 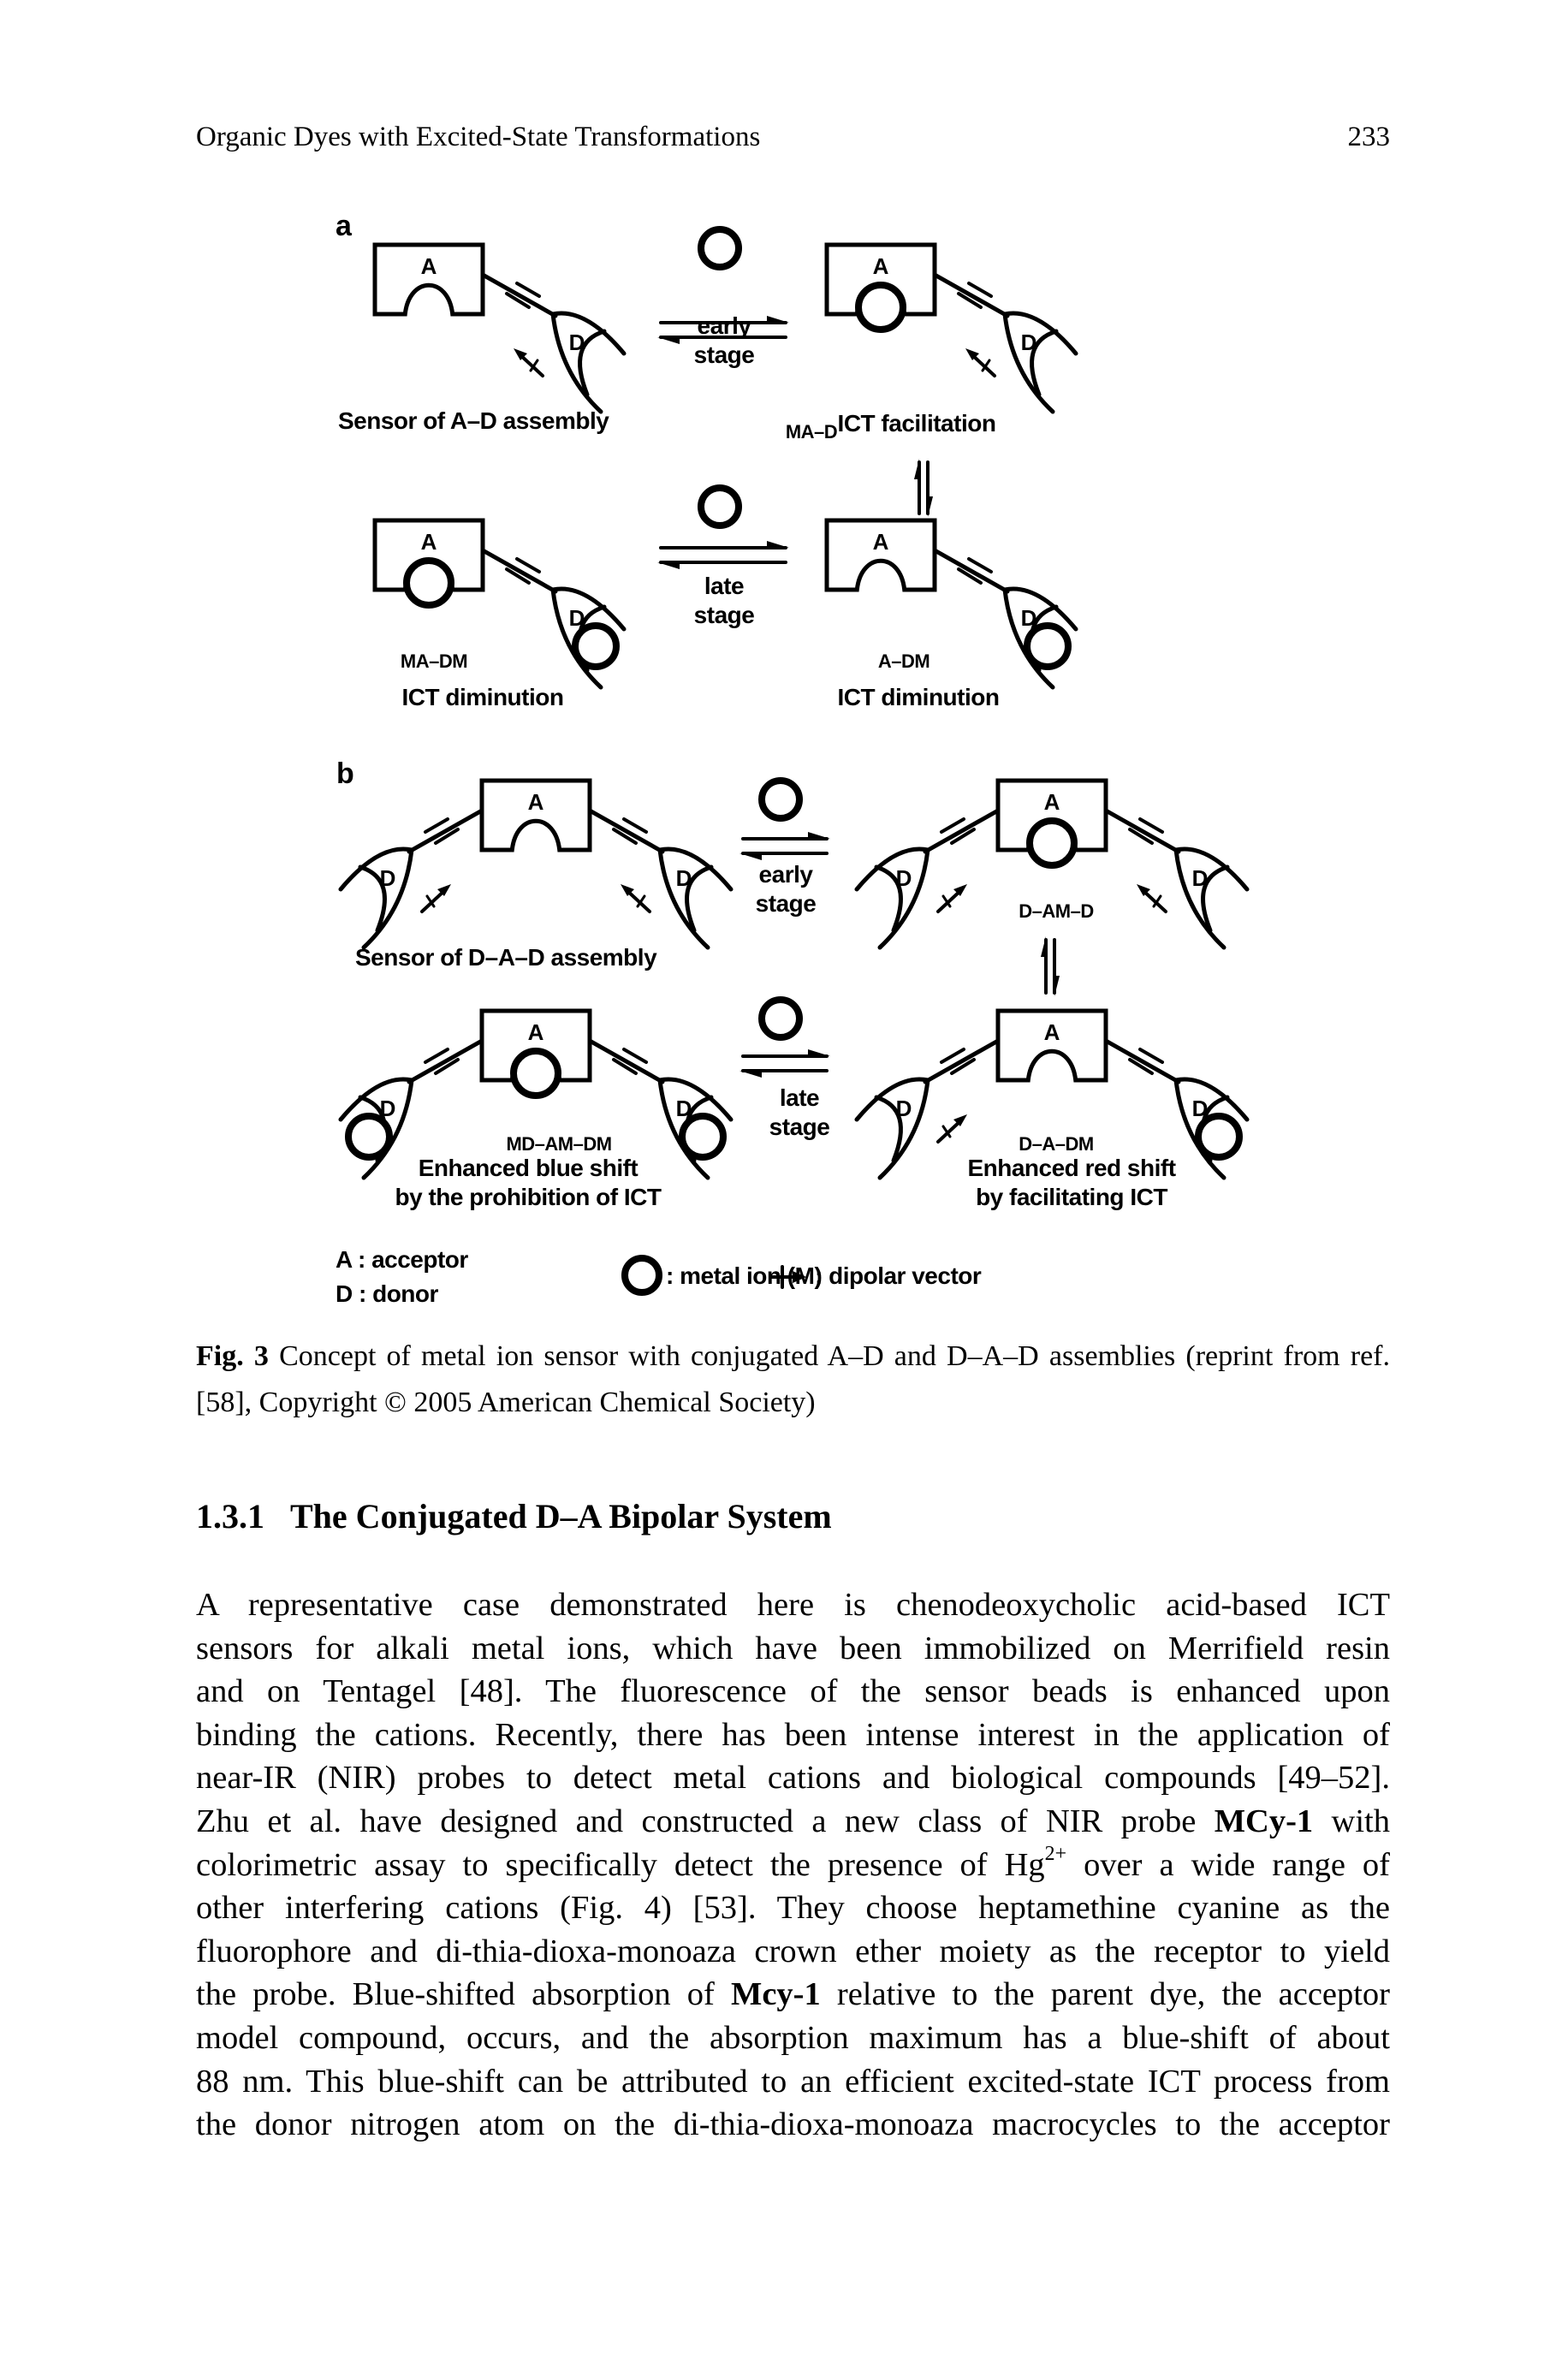 I want to click on compound-name: Mcy-1, so click(x=776, y=1994).